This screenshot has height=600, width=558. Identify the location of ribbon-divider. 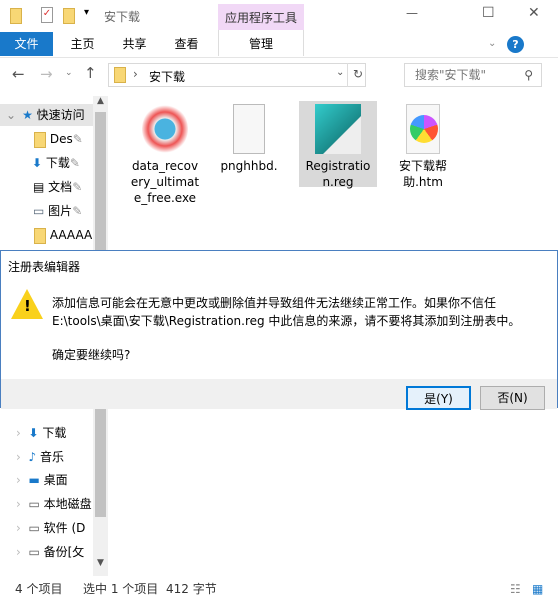
(279, 57).